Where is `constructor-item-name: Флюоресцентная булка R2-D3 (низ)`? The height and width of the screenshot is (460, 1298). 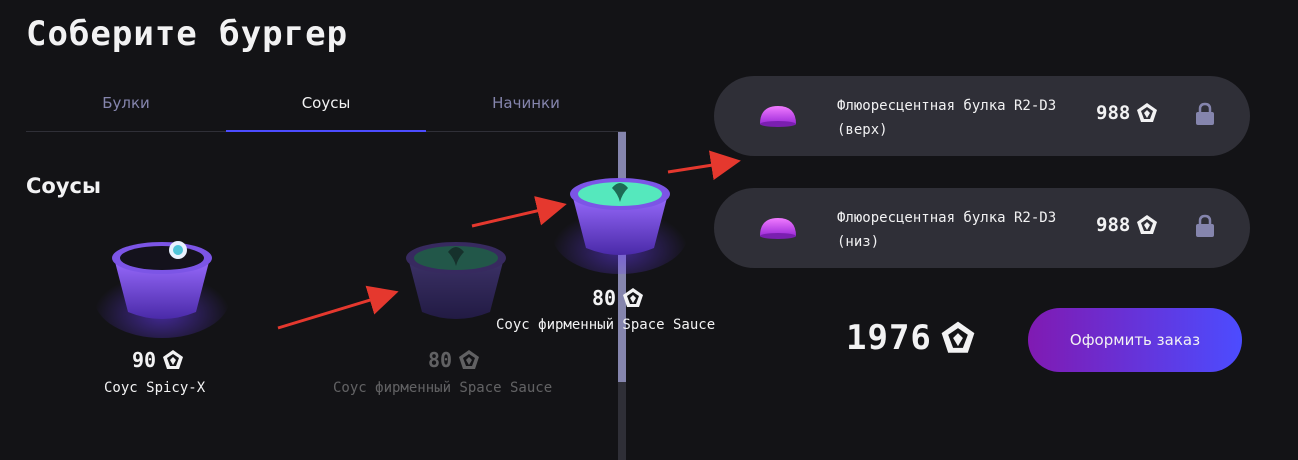
constructor-item-name: Флюоресцентная булка R2-D3 (низ) is located at coordinates (947, 230).